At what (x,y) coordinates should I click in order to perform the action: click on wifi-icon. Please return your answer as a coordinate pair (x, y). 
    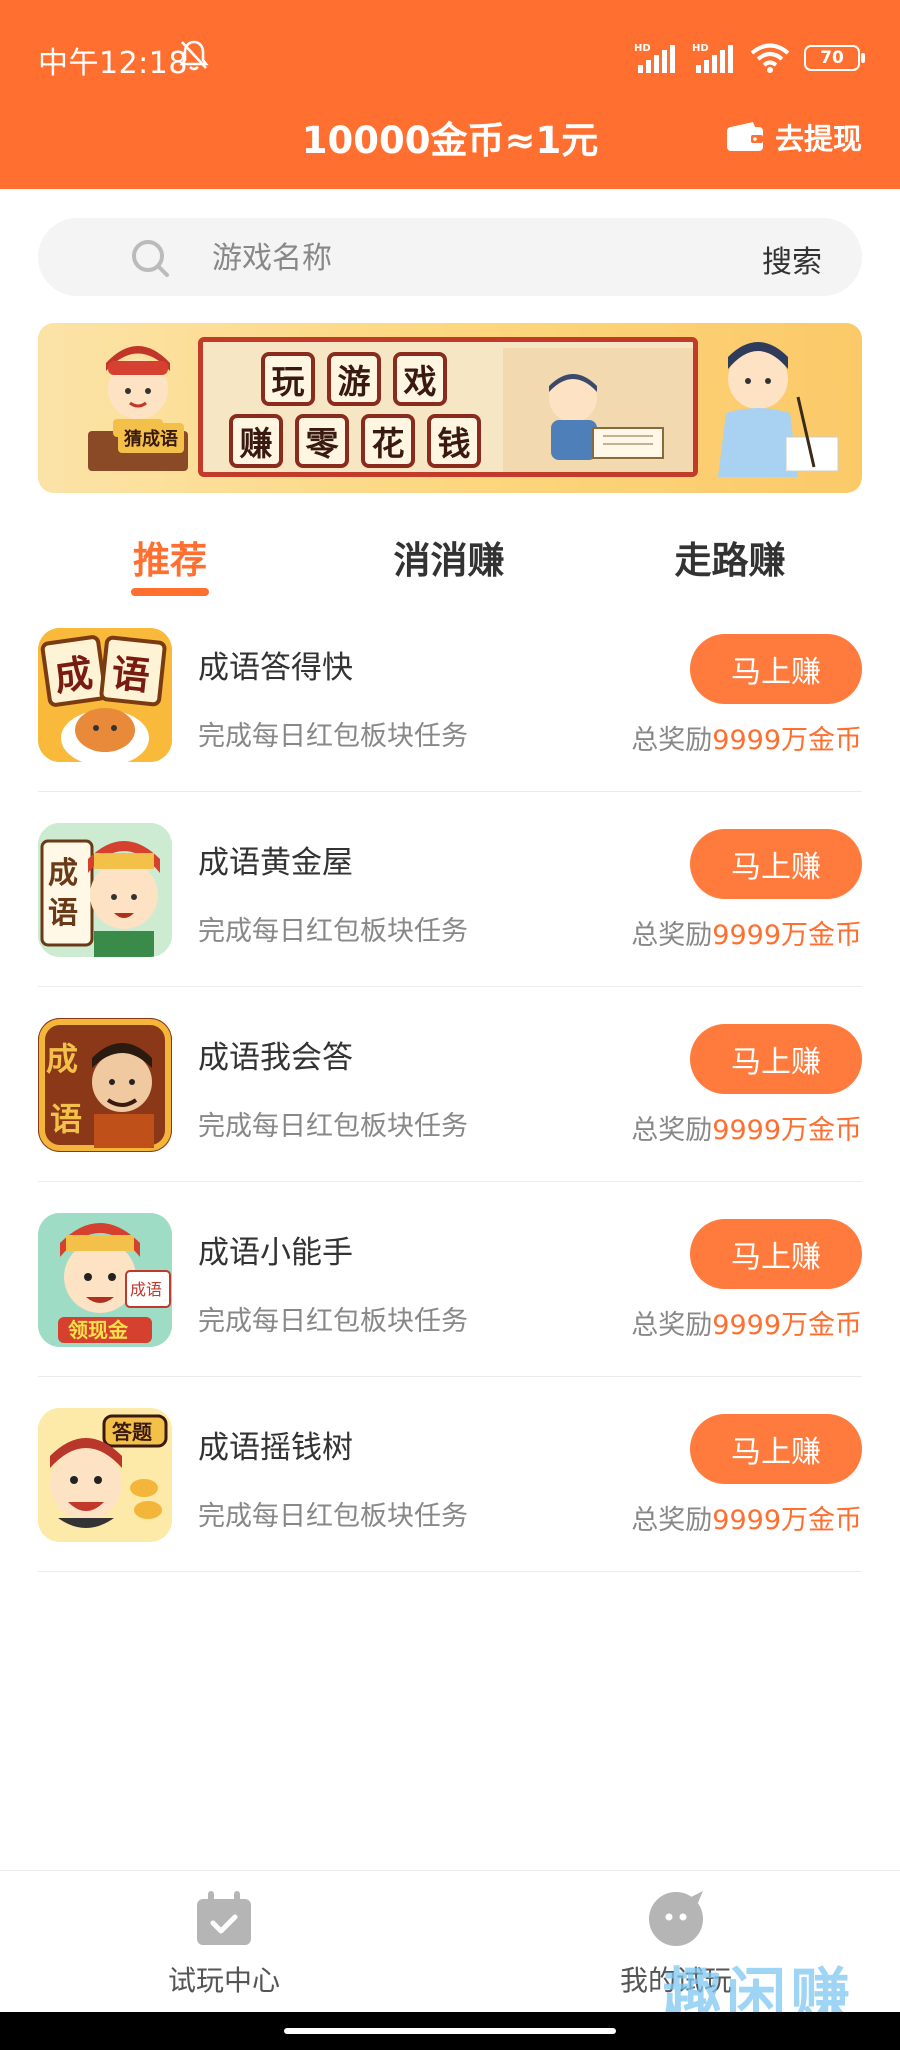
    Looking at the image, I should click on (770, 58).